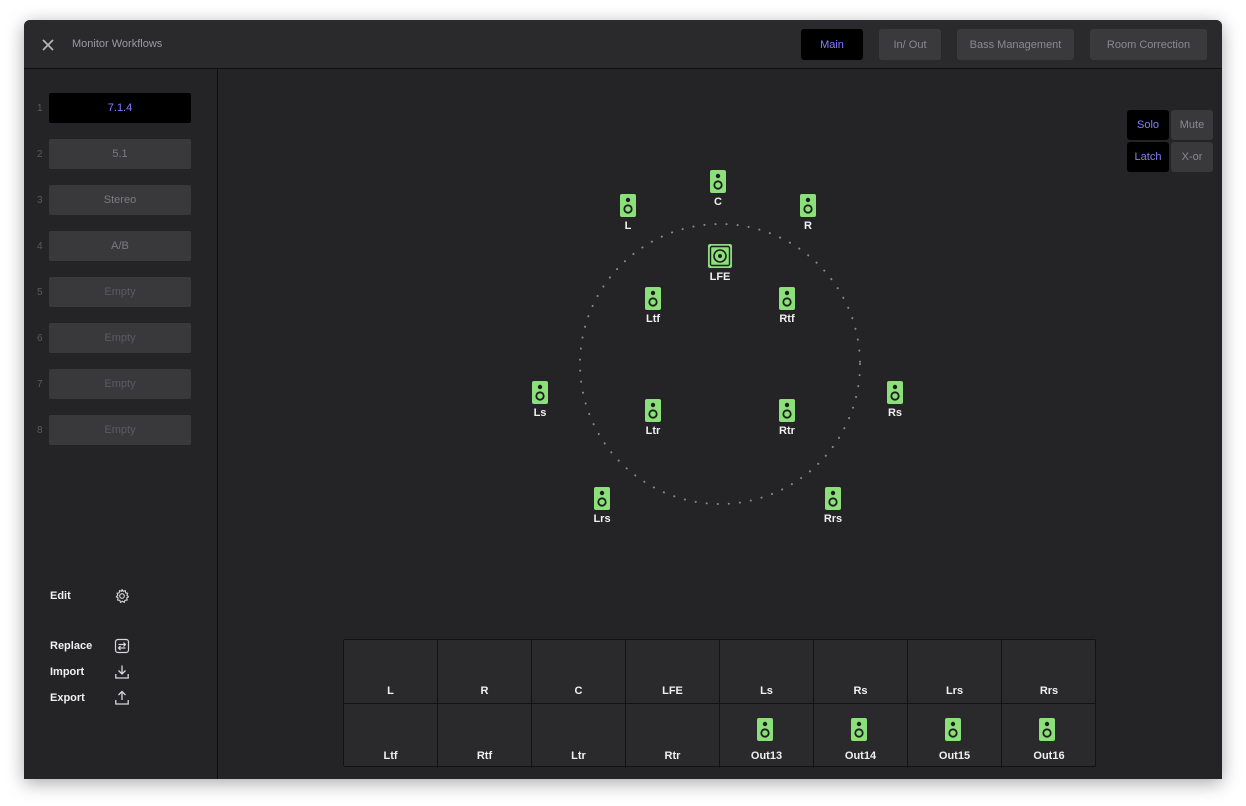 The height and width of the screenshot is (806, 1246). I want to click on import-button: Import, so click(67, 672).